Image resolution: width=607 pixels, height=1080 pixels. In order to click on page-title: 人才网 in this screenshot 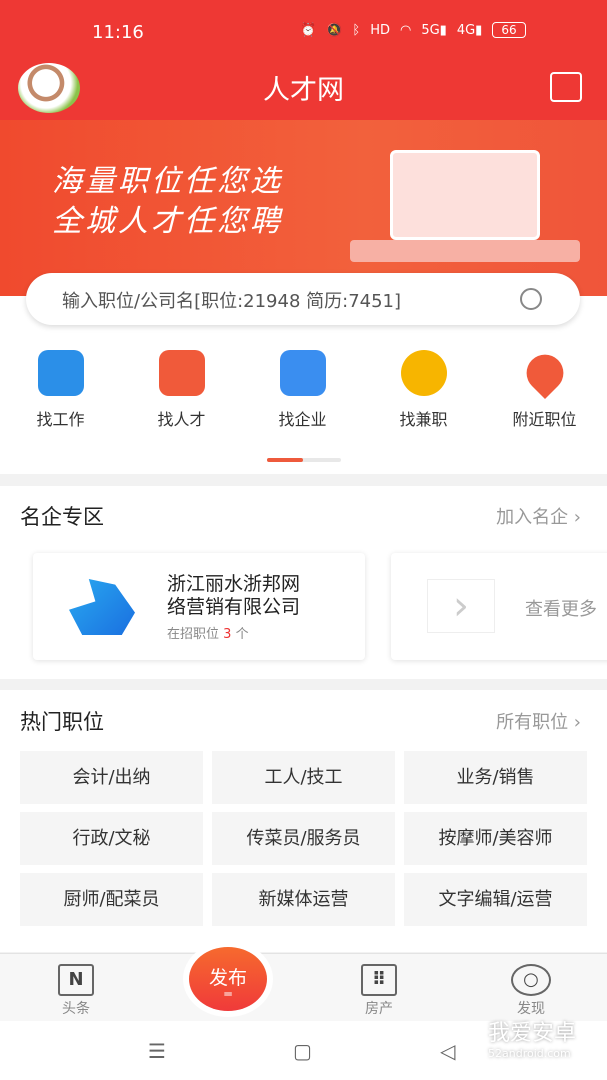, I will do `click(303, 90)`.